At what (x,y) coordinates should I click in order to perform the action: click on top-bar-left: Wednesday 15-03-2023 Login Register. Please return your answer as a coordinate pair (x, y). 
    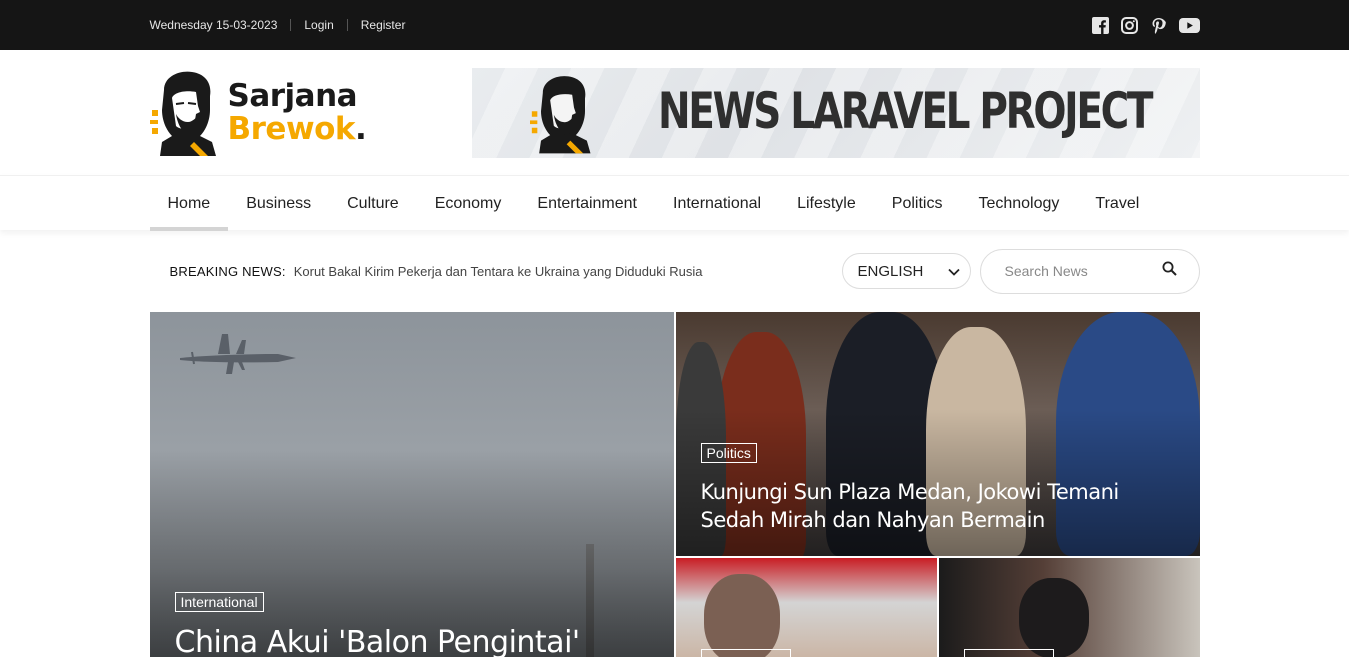
    Looking at the image, I should click on (278, 25).